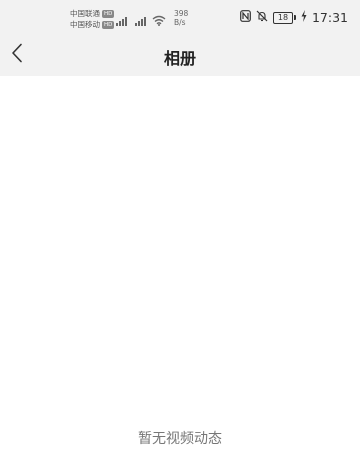  I want to click on signal-group, so click(140, 20).